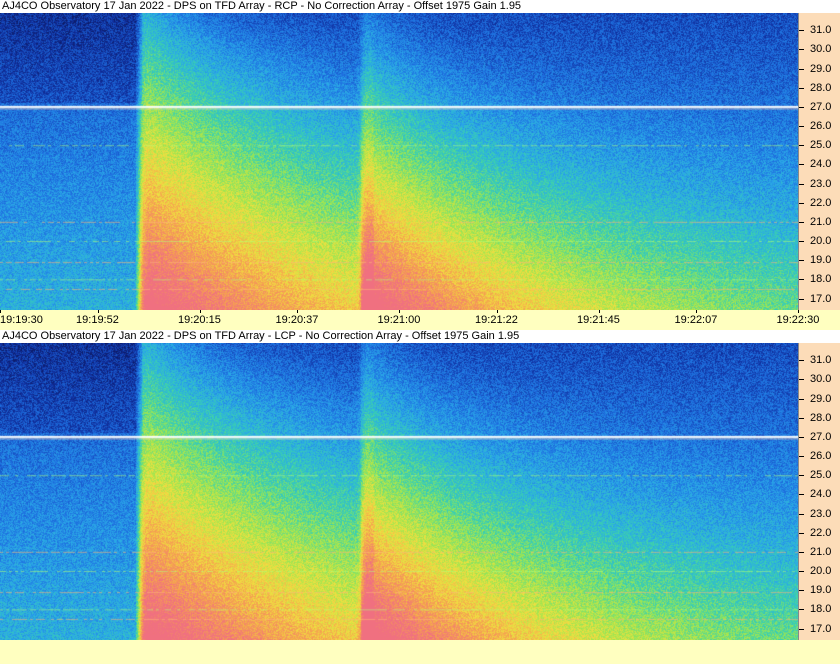  Describe the element at coordinates (297, 320) in the screenshot. I see `x-tick-label: 19:20:37` at that location.